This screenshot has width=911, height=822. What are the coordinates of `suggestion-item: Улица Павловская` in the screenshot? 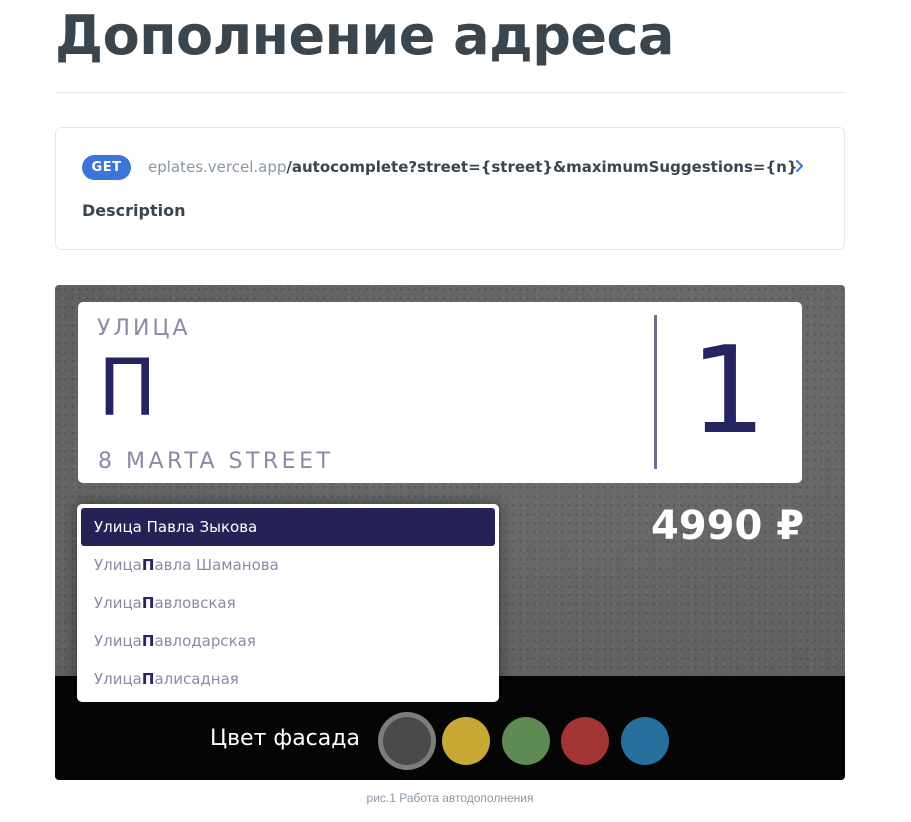 It's located at (288, 603).